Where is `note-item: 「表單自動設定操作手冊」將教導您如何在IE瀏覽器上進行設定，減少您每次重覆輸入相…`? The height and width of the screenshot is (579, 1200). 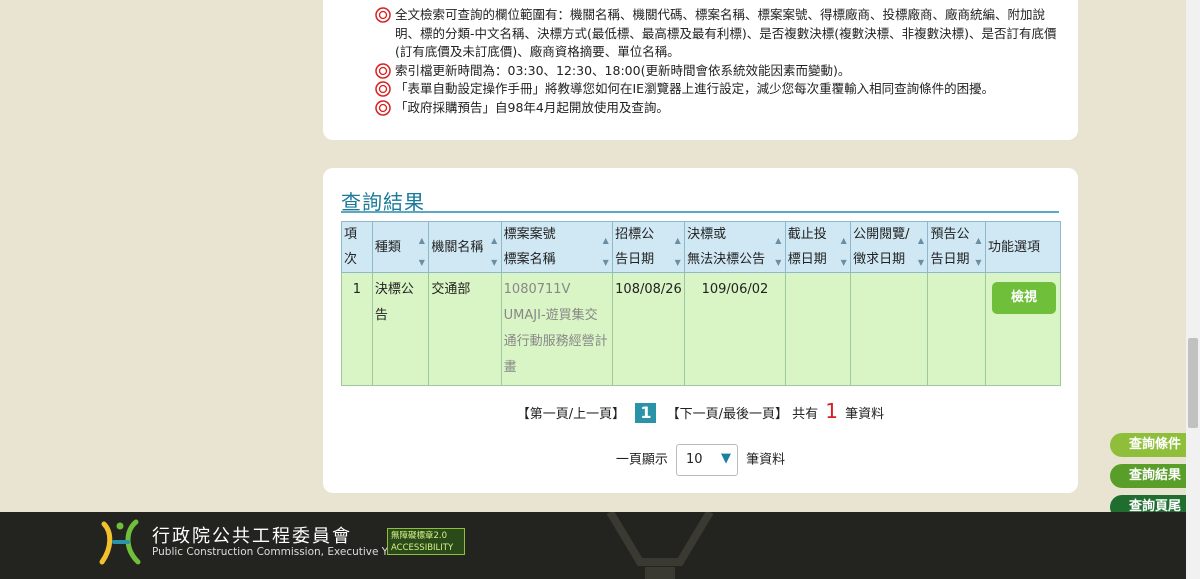 note-item: 「表單自動設定操作手冊」將教導您如何在IE瀏覽器上進行設定，減少您每次重覆輸入相… is located at coordinates (718, 89).